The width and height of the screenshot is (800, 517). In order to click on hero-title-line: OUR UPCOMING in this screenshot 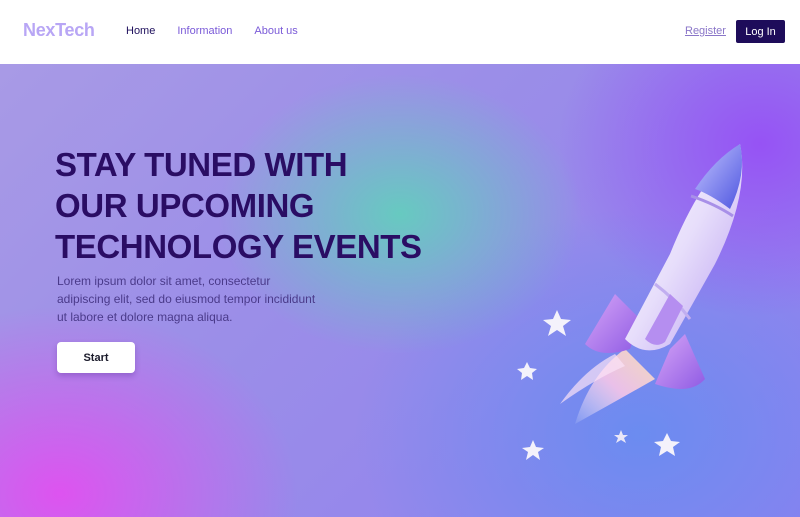, I will do `click(185, 205)`.